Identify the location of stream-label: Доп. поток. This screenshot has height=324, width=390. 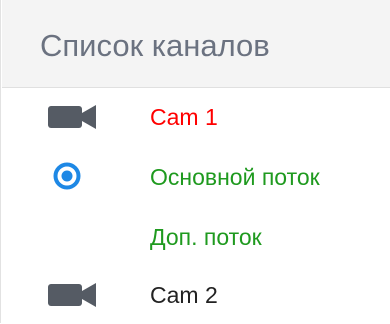
(206, 237).